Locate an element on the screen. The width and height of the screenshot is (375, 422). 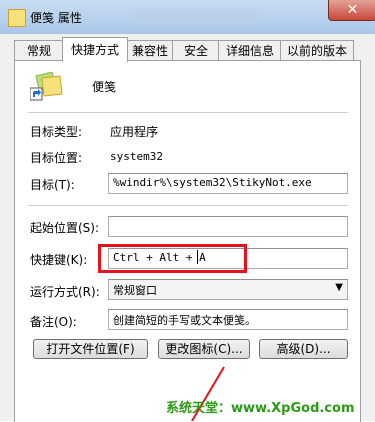
tab-shortcut: 快捷方式 is located at coordinates (95, 49).